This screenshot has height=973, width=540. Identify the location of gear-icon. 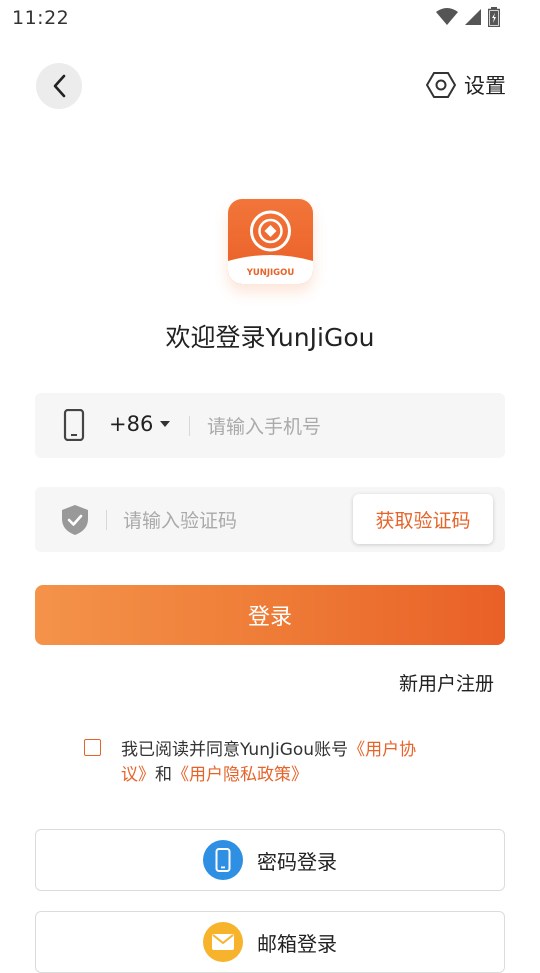
(441, 85).